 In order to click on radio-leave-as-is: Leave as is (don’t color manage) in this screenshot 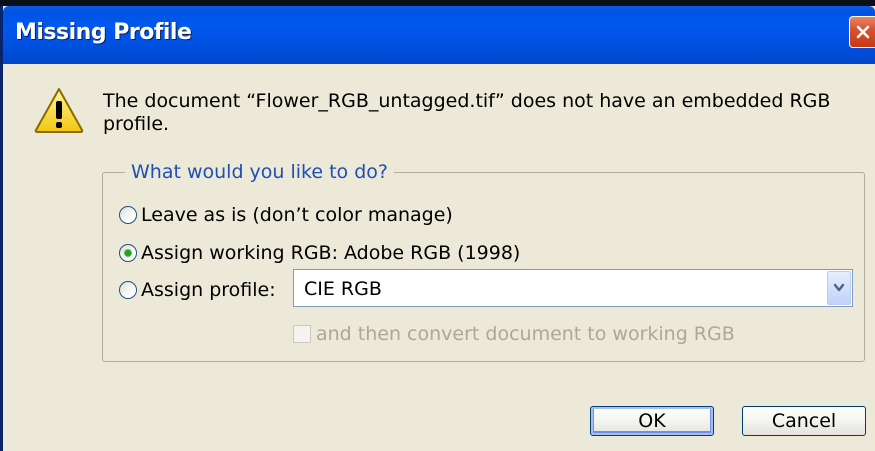, I will do `click(286, 215)`.